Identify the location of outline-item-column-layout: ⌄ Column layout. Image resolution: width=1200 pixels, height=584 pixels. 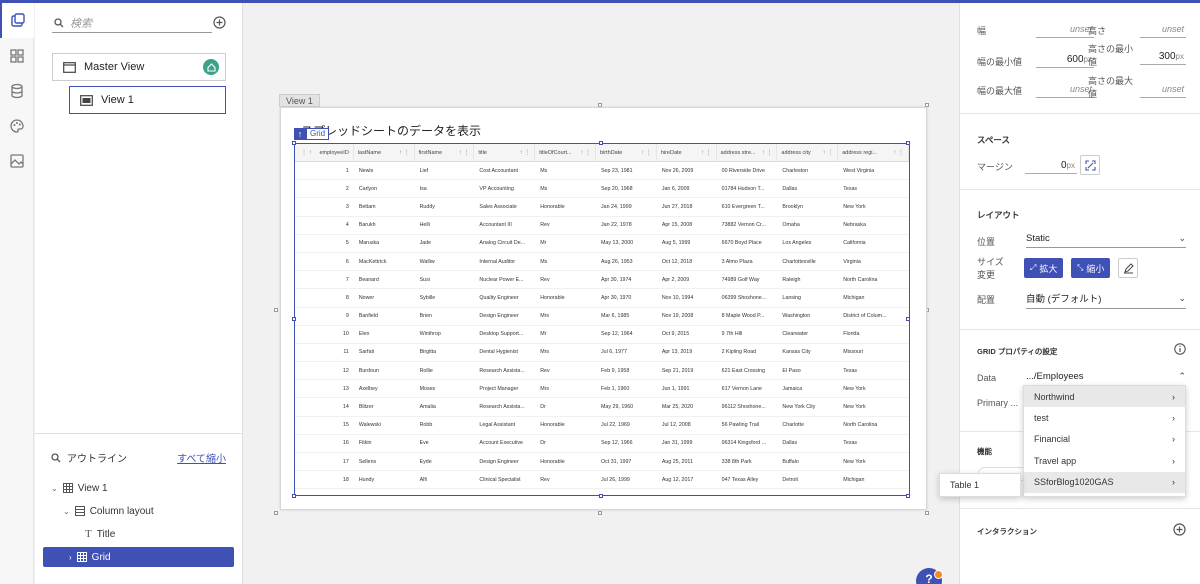
(138, 511).